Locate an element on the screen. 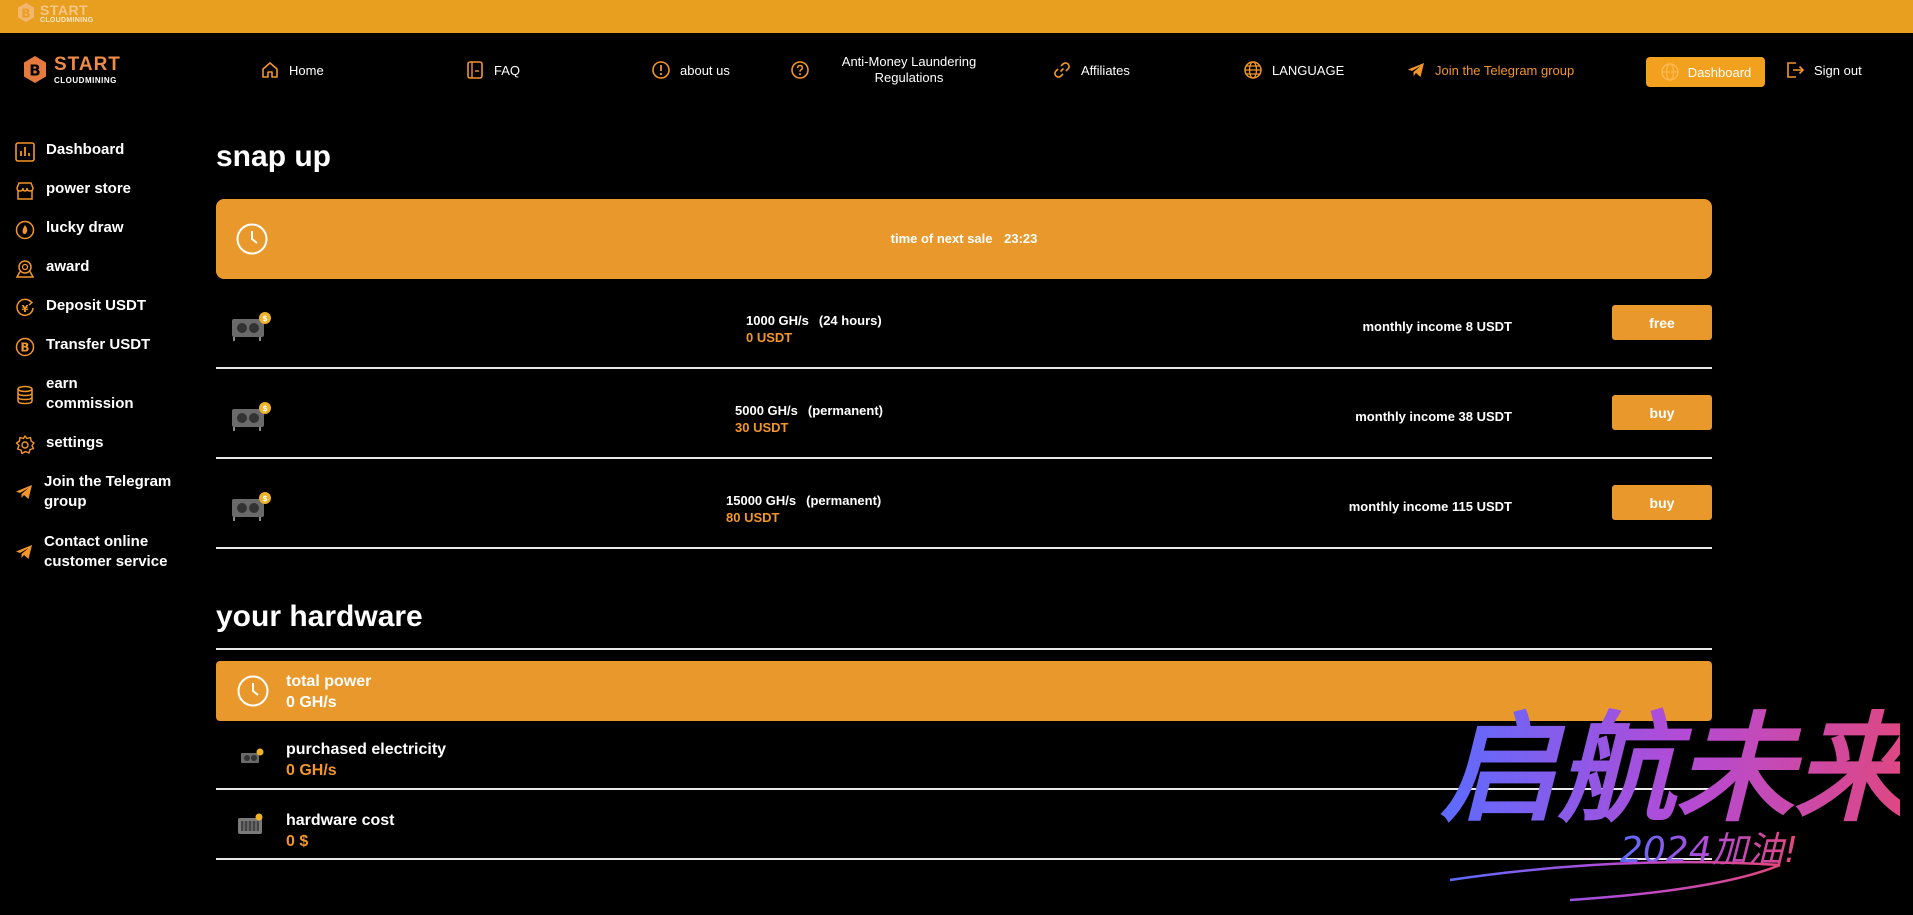 The width and height of the screenshot is (1913, 915). dashboard-button-label: Dashboard is located at coordinates (1719, 72).